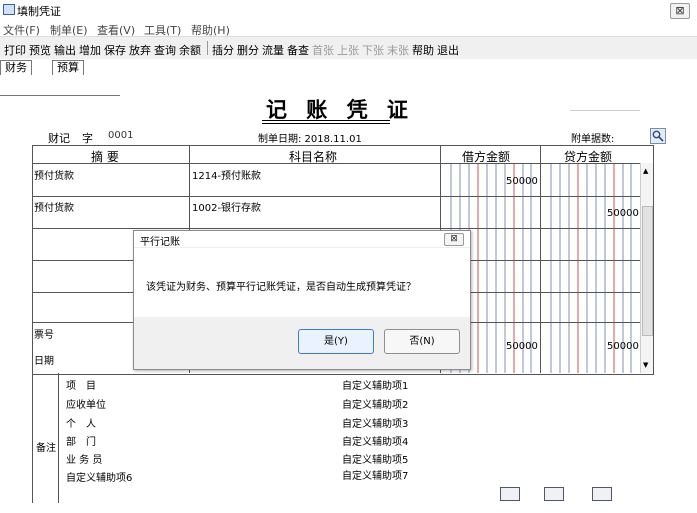 The height and width of the screenshot is (513, 697). What do you see at coordinates (522, 181) in the screenshot?
I see `row1-debit: 50000` at bounding box center [522, 181].